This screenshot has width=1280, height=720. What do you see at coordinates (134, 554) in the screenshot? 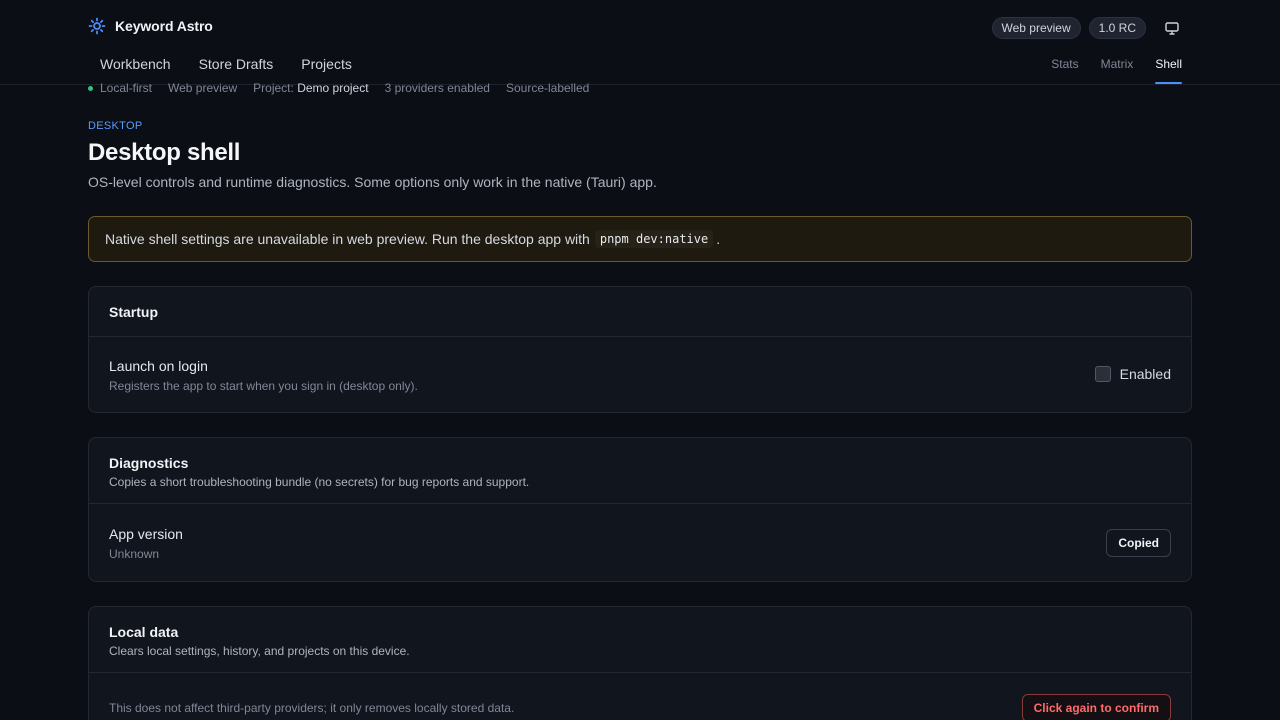
I see `app-version-value: Unknown` at bounding box center [134, 554].